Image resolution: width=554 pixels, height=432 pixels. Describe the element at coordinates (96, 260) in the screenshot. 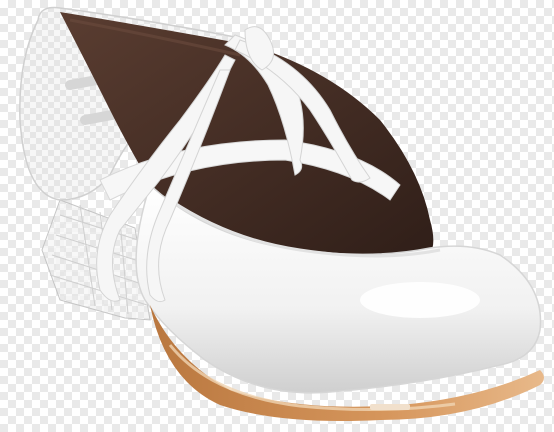

I see `heel` at that location.